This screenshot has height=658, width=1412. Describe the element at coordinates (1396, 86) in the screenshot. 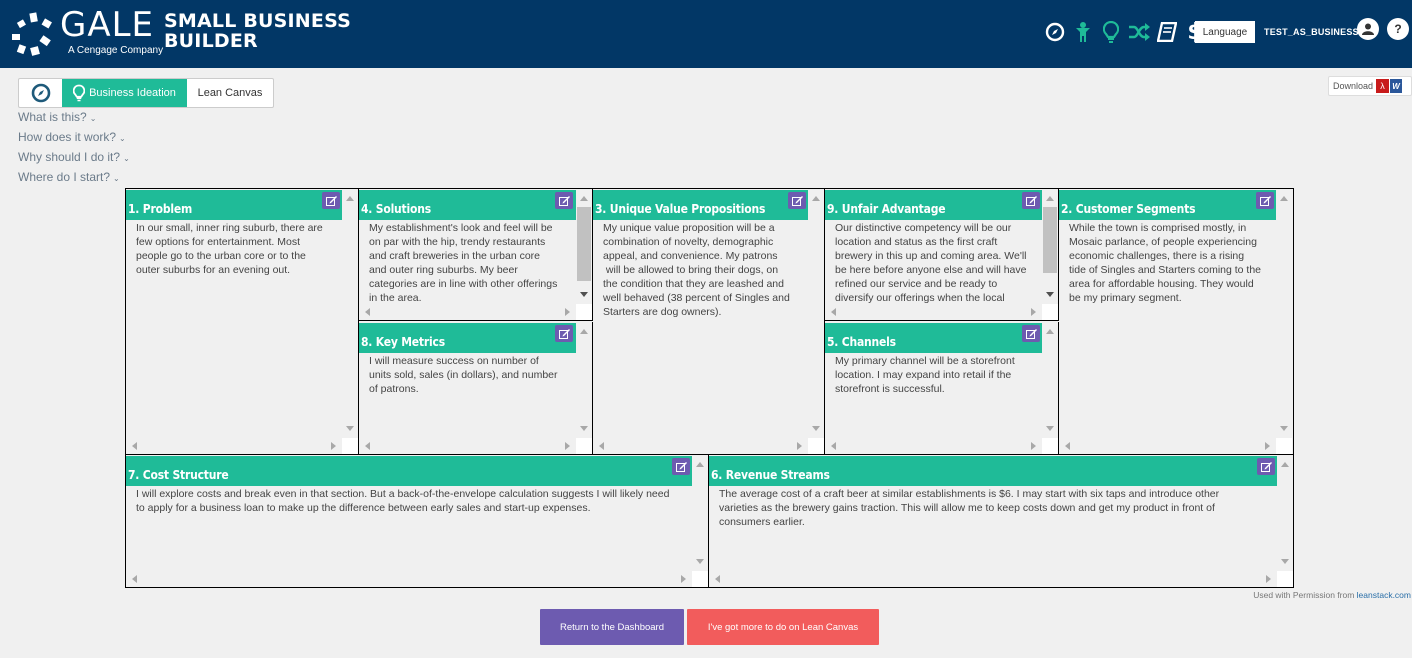

I see `word-icon: W` at that location.